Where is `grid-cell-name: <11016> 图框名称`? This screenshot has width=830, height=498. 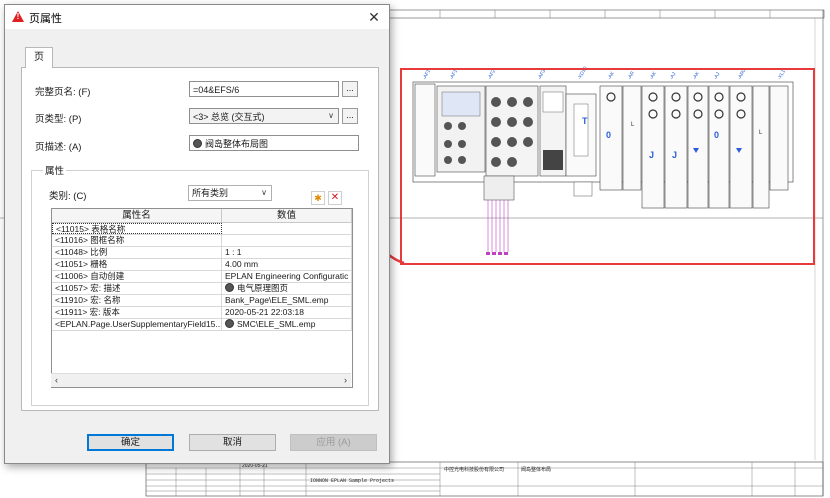 grid-cell-name: <11016> 图框名称 is located at coordinates (137, 240).